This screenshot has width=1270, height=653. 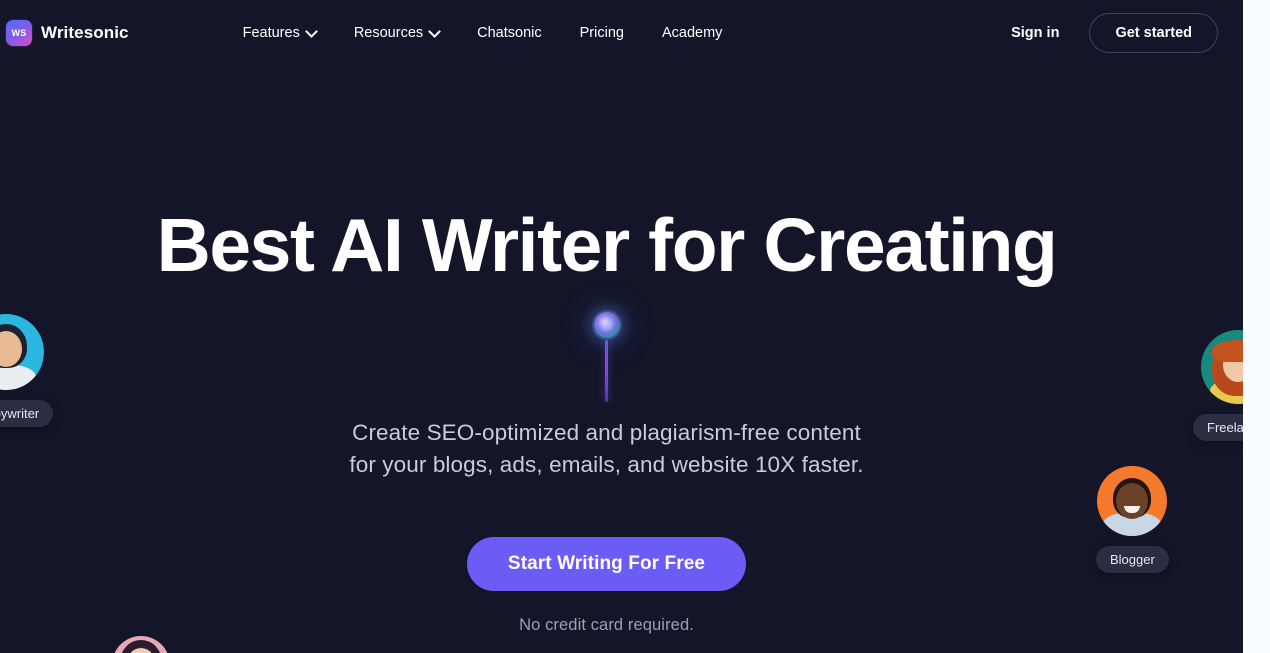 I want to click on persona-label: Freelancer, so click(x=1218, y=427).